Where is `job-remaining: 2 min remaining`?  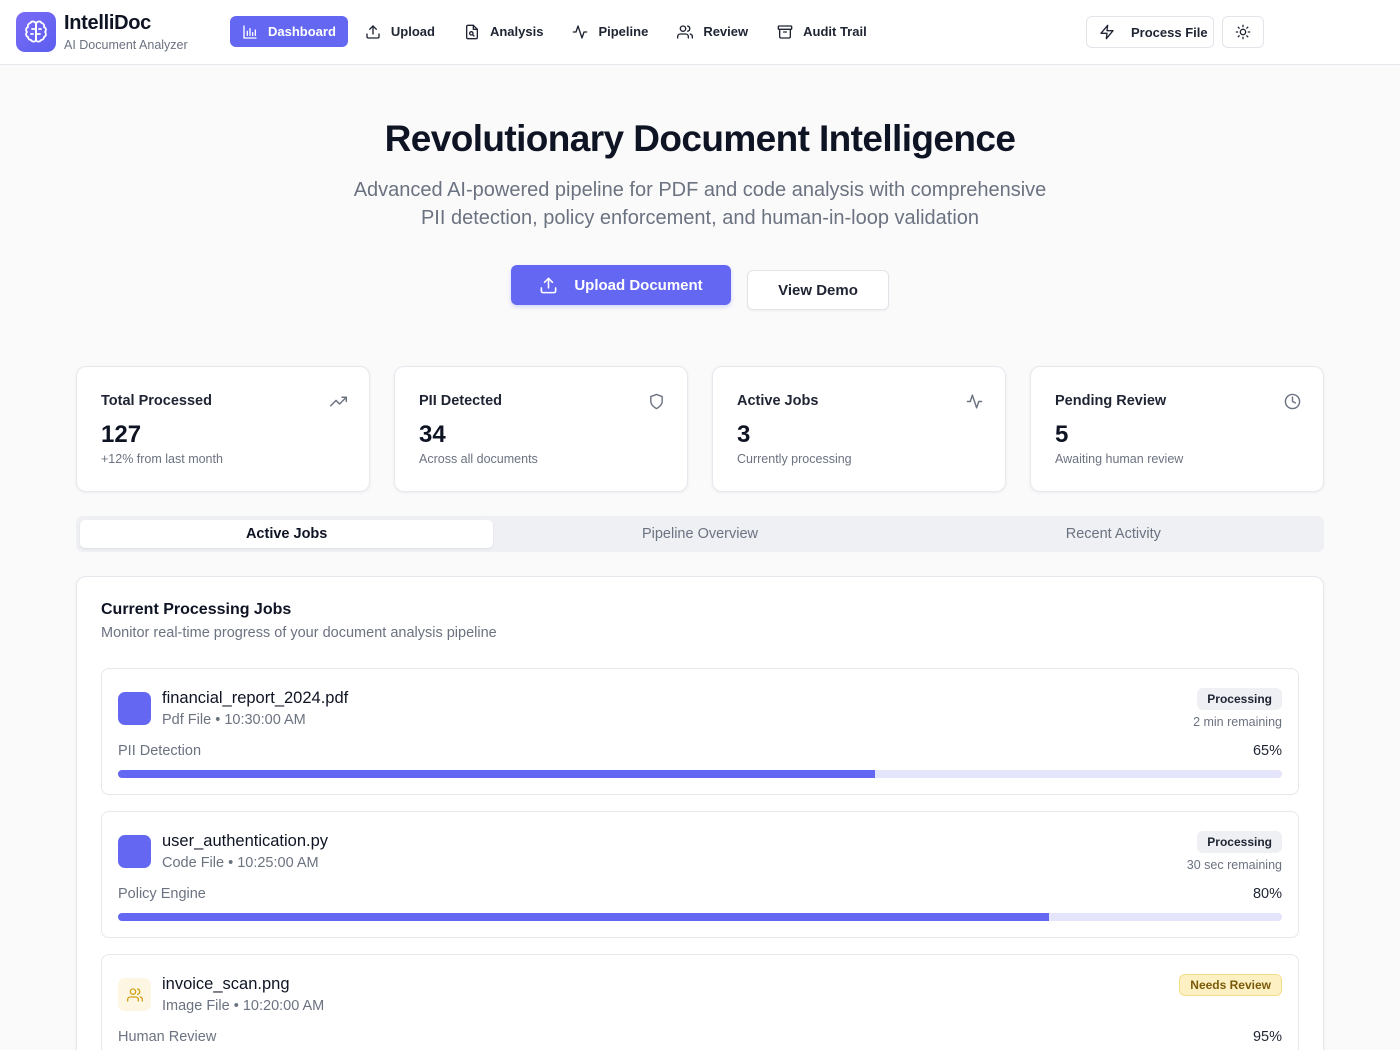
job-remaining: 2 min remaining is located at coordinates (1237, 722).